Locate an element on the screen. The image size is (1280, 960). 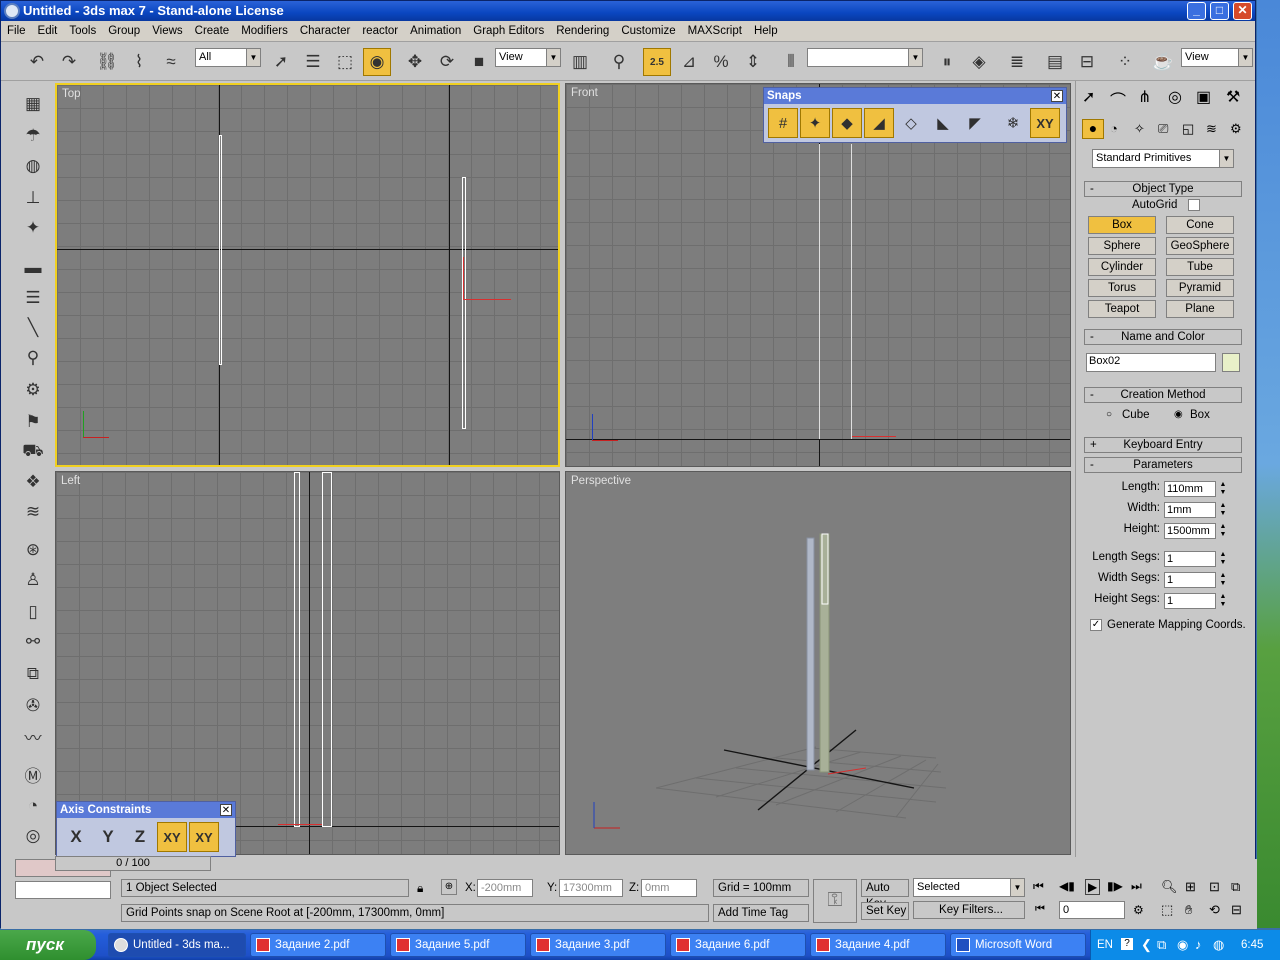
menu-modifiers: Modifiers is located at coordinates (264, 31).